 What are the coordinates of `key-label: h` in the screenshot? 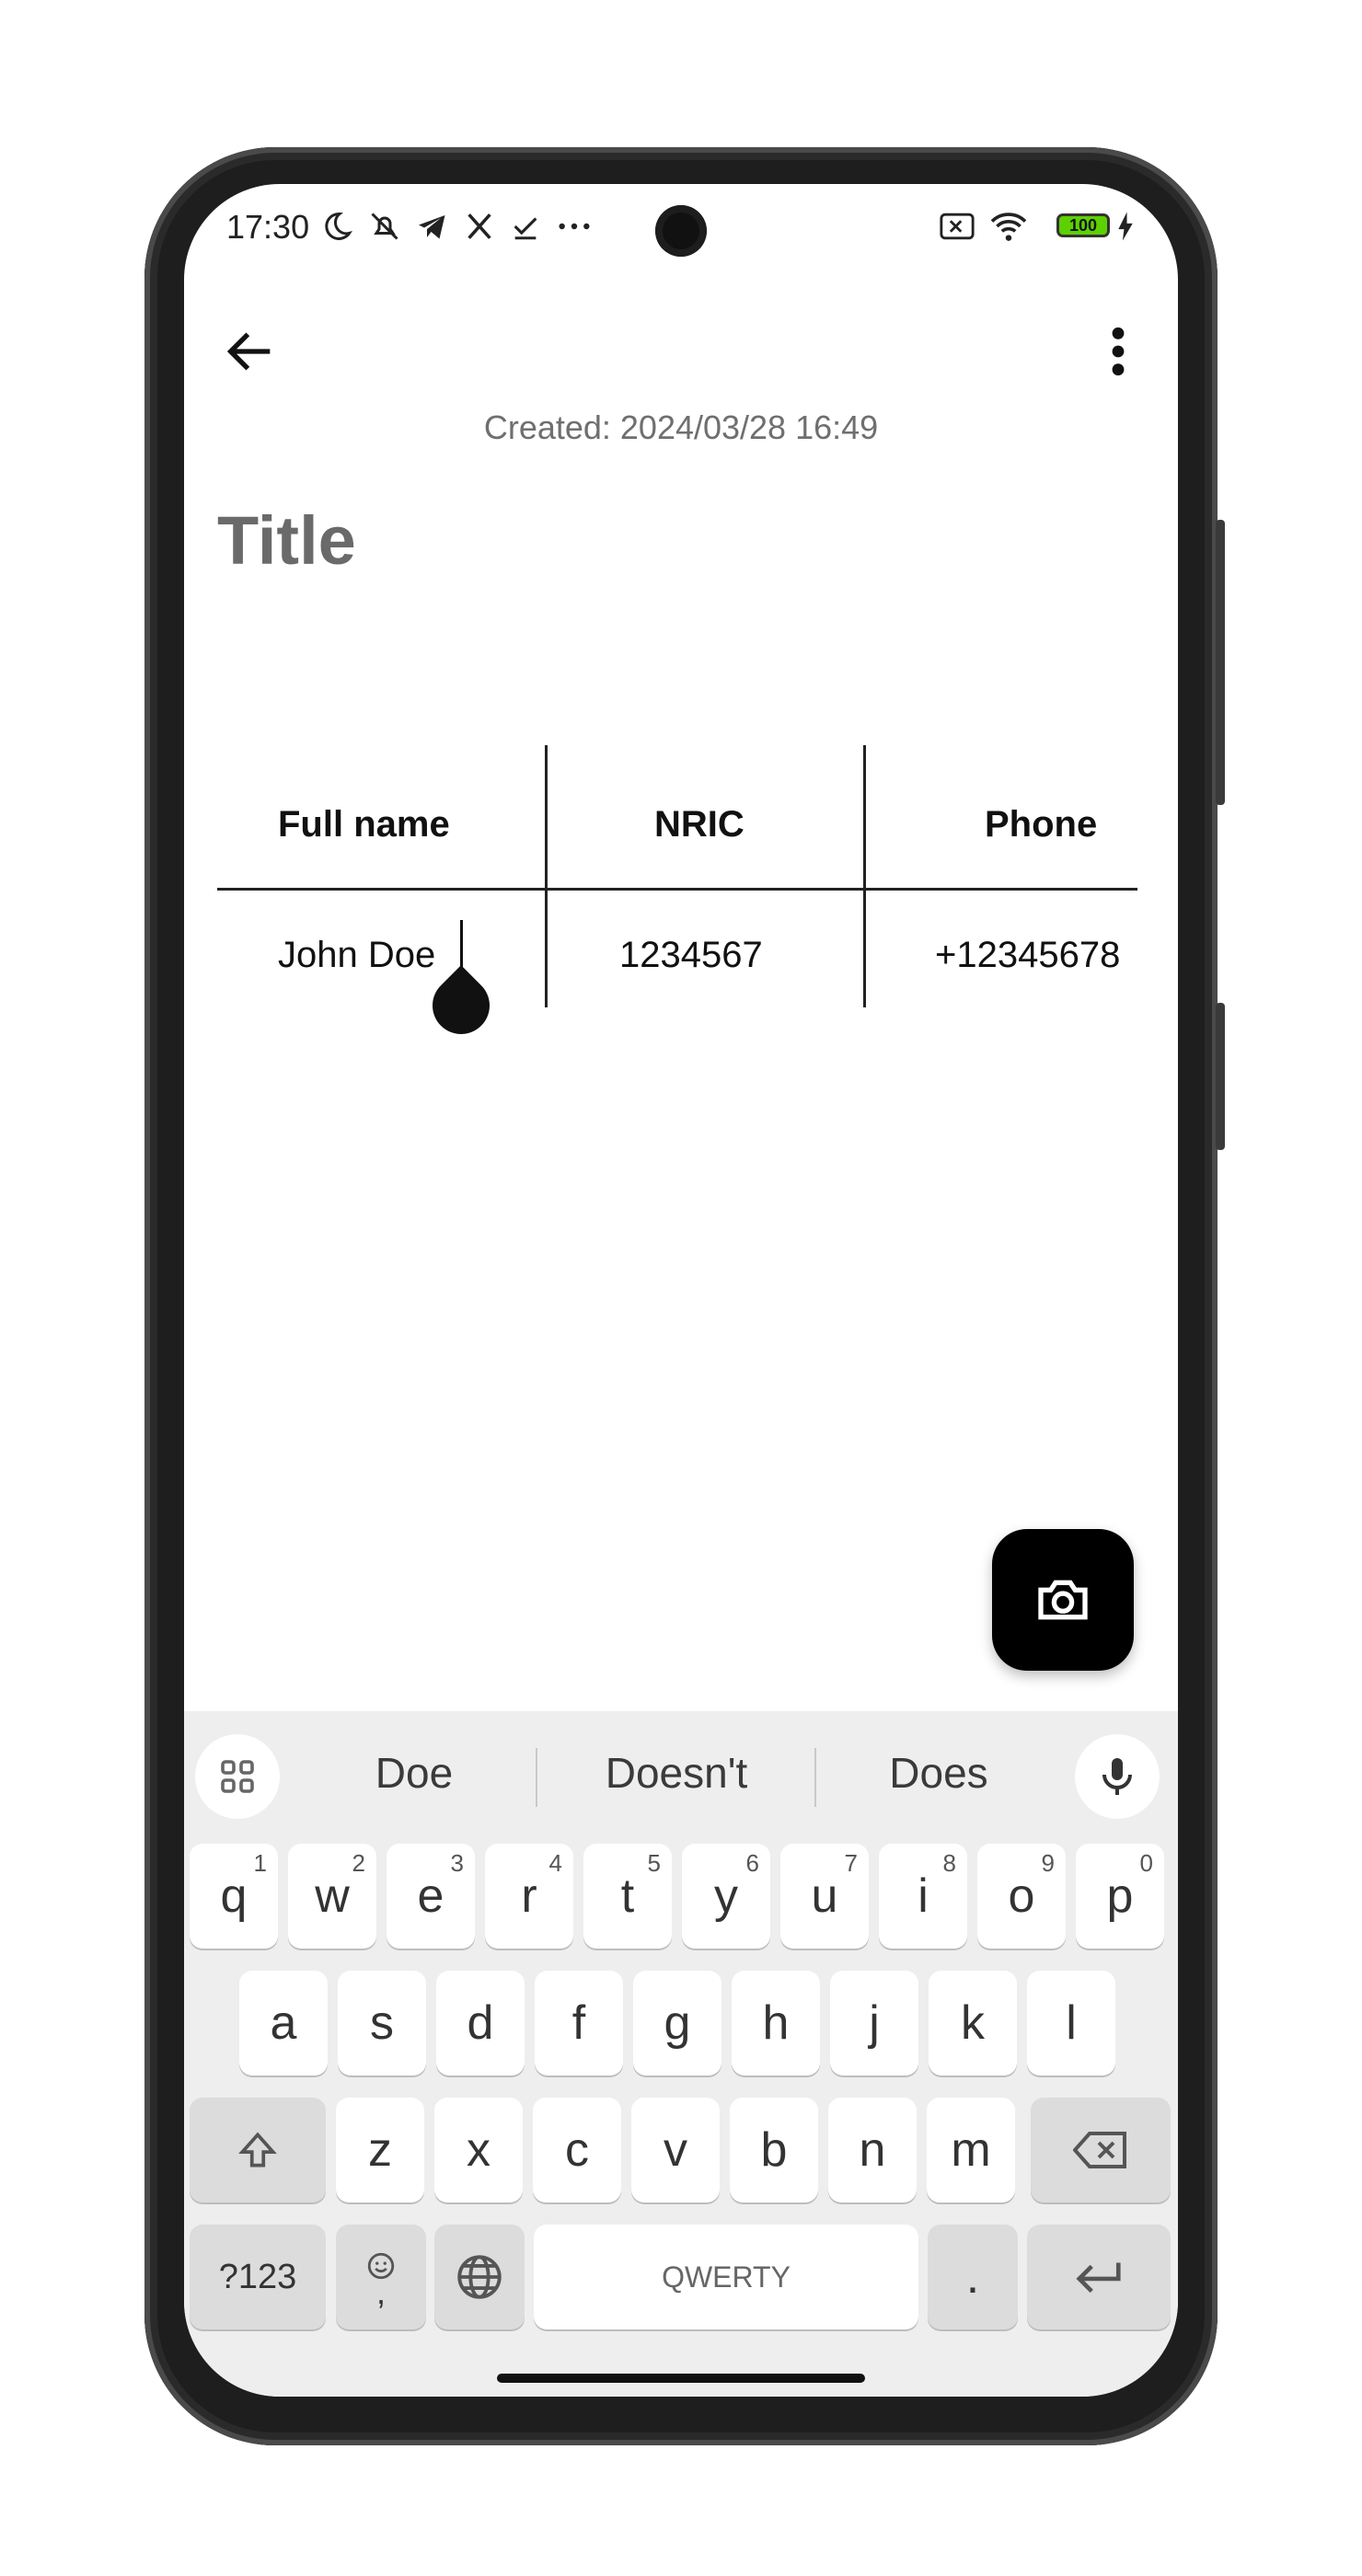 It's located at (776, 2023).